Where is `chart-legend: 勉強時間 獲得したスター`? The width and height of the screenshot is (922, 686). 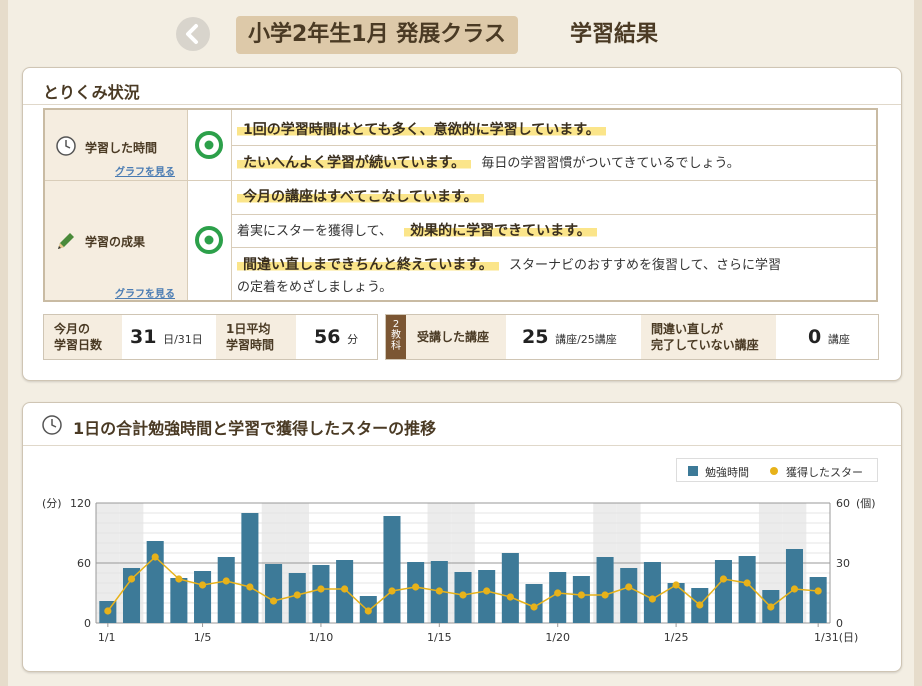
chart-legend: 勉強時間 獲得したスター is located at coordinates (777, 470).